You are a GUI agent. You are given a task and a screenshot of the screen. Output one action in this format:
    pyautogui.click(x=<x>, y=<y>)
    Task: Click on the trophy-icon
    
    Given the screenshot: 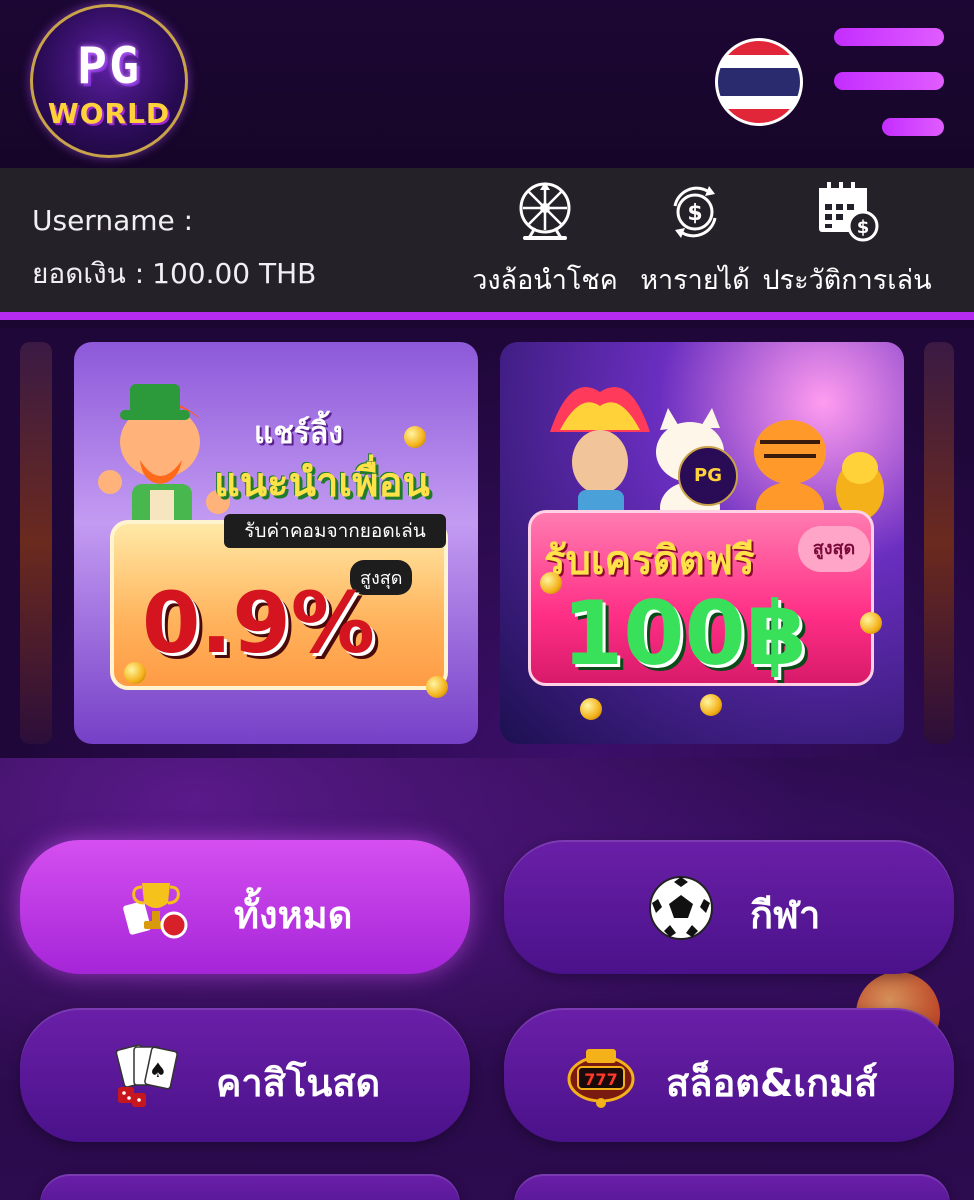 What is the action you would take?
    pyautogui.click(x=155, y=911)
    